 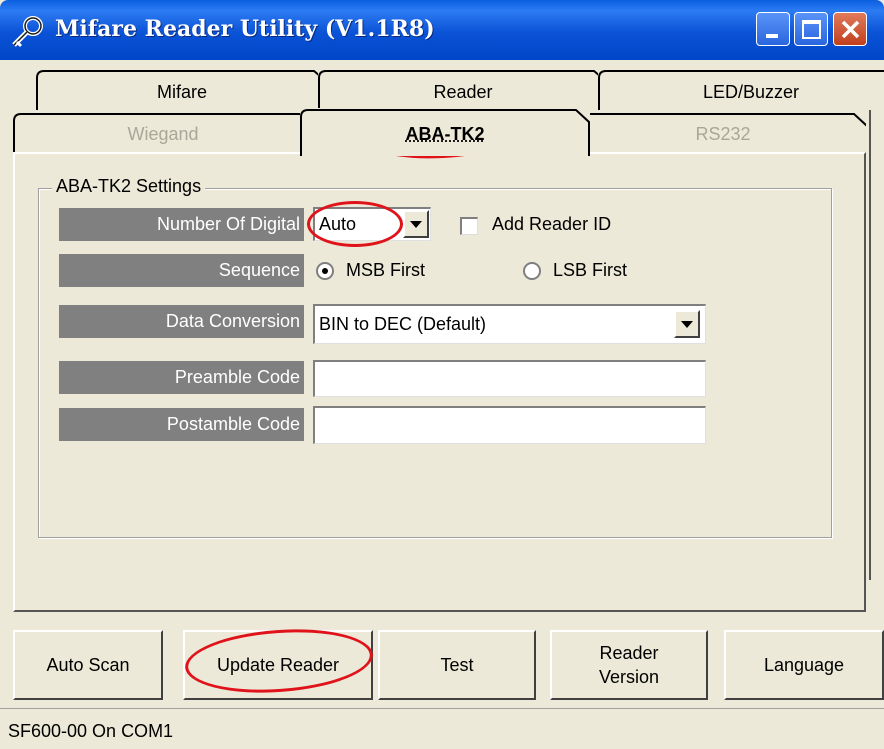 What do you see at coordinates (509, 425) in the screenshot?
I see `postamble-code-input` at bounding box center [509, 425].